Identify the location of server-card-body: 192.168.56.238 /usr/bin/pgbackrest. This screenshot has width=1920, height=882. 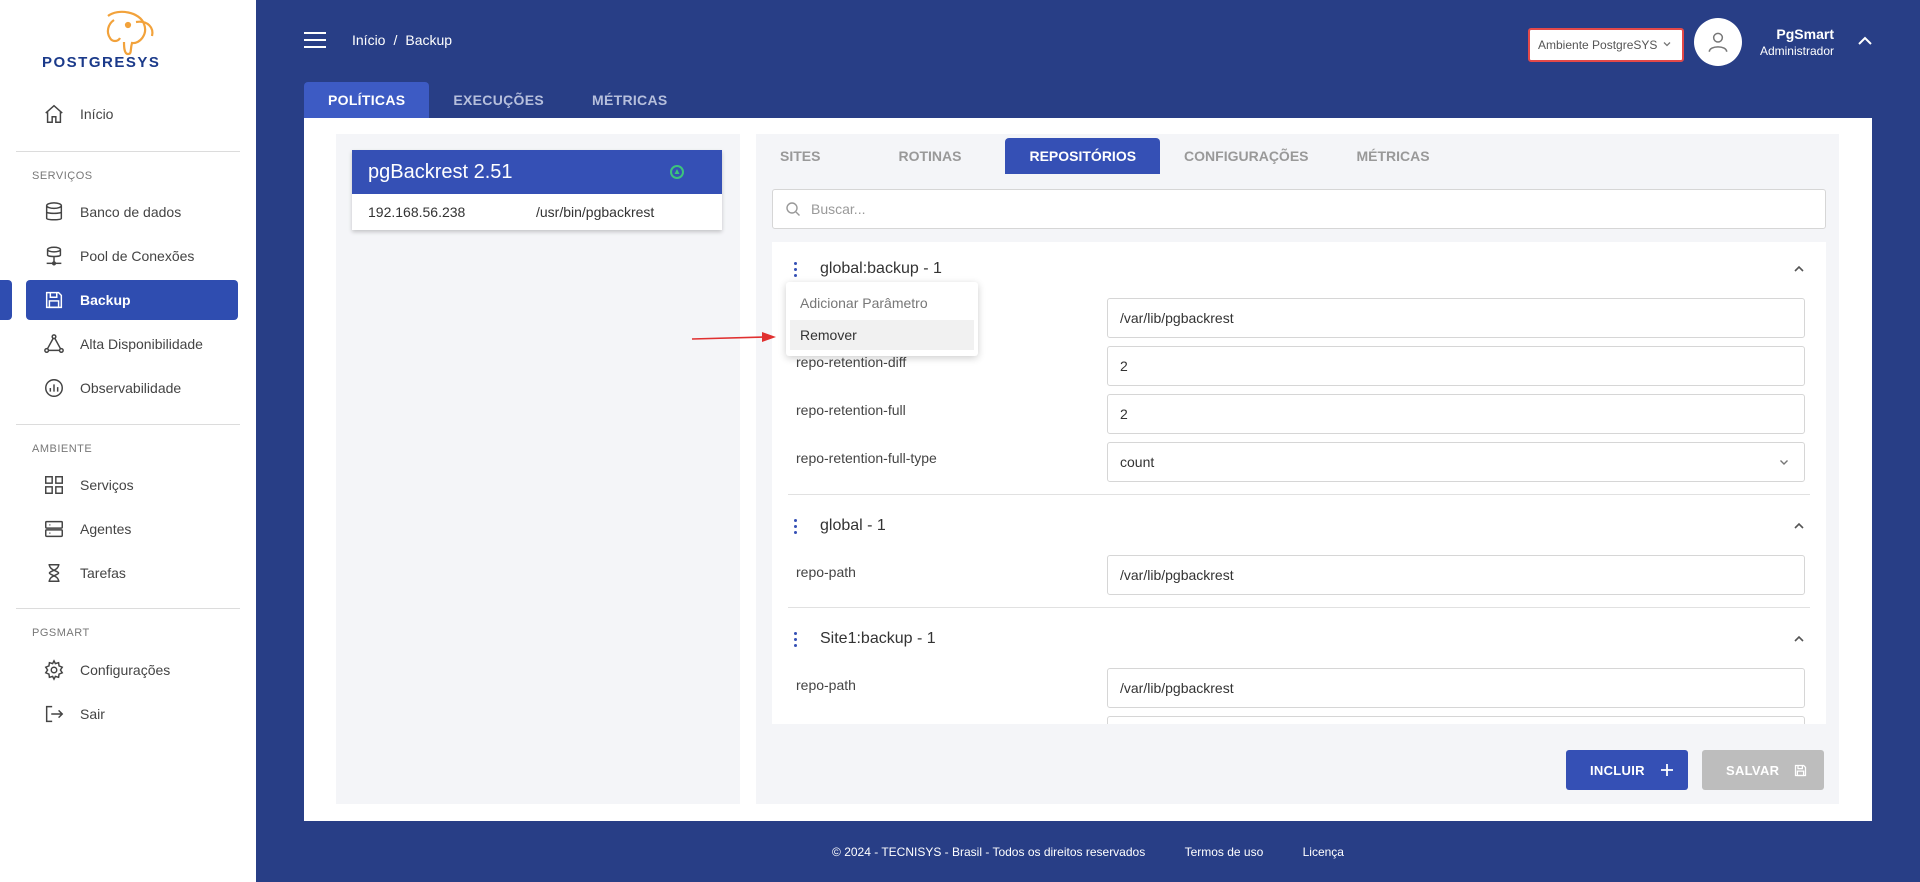
(537, 212).